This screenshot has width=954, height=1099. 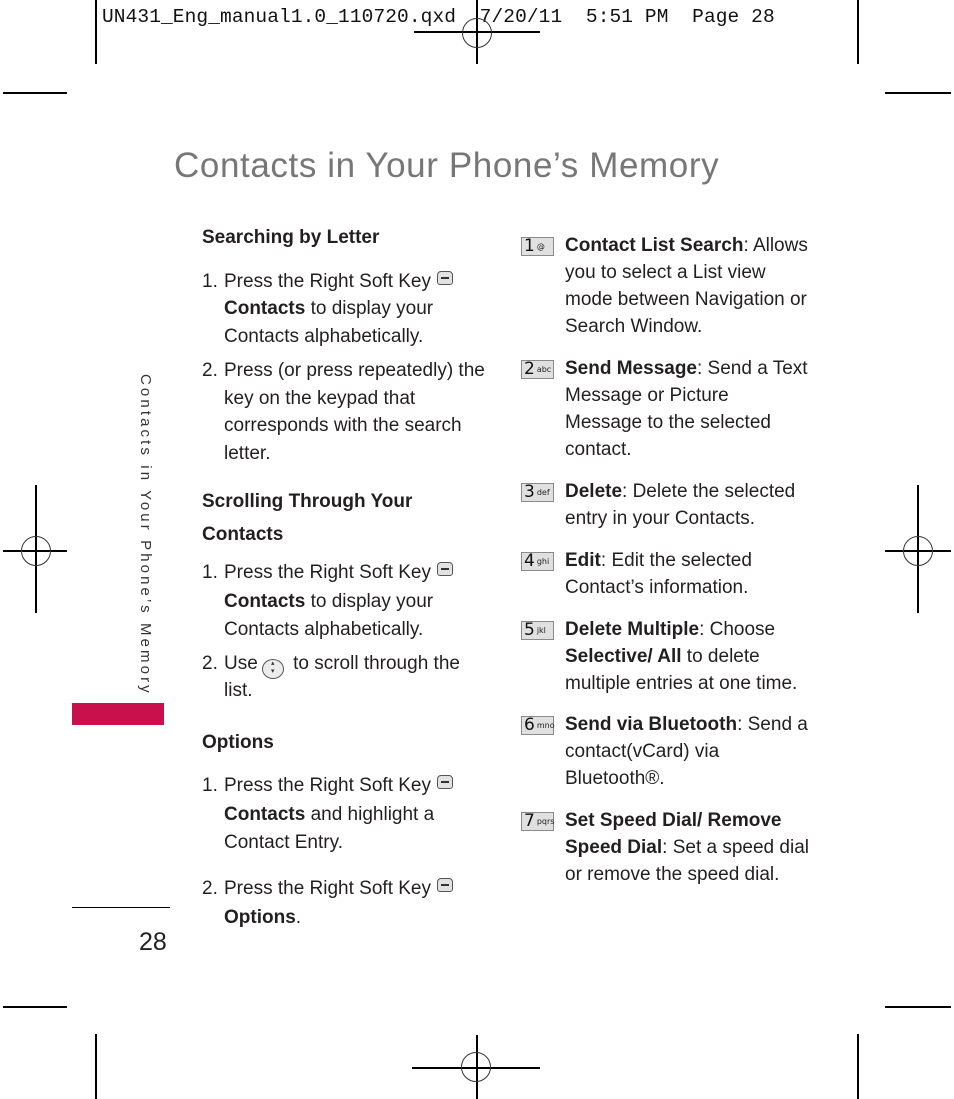 What do you see at coordinates (145, 535) in the screenshot?
I see `side-tab-text: Contacts in Your Phone’s Memory` at bounding box center [145, 535].